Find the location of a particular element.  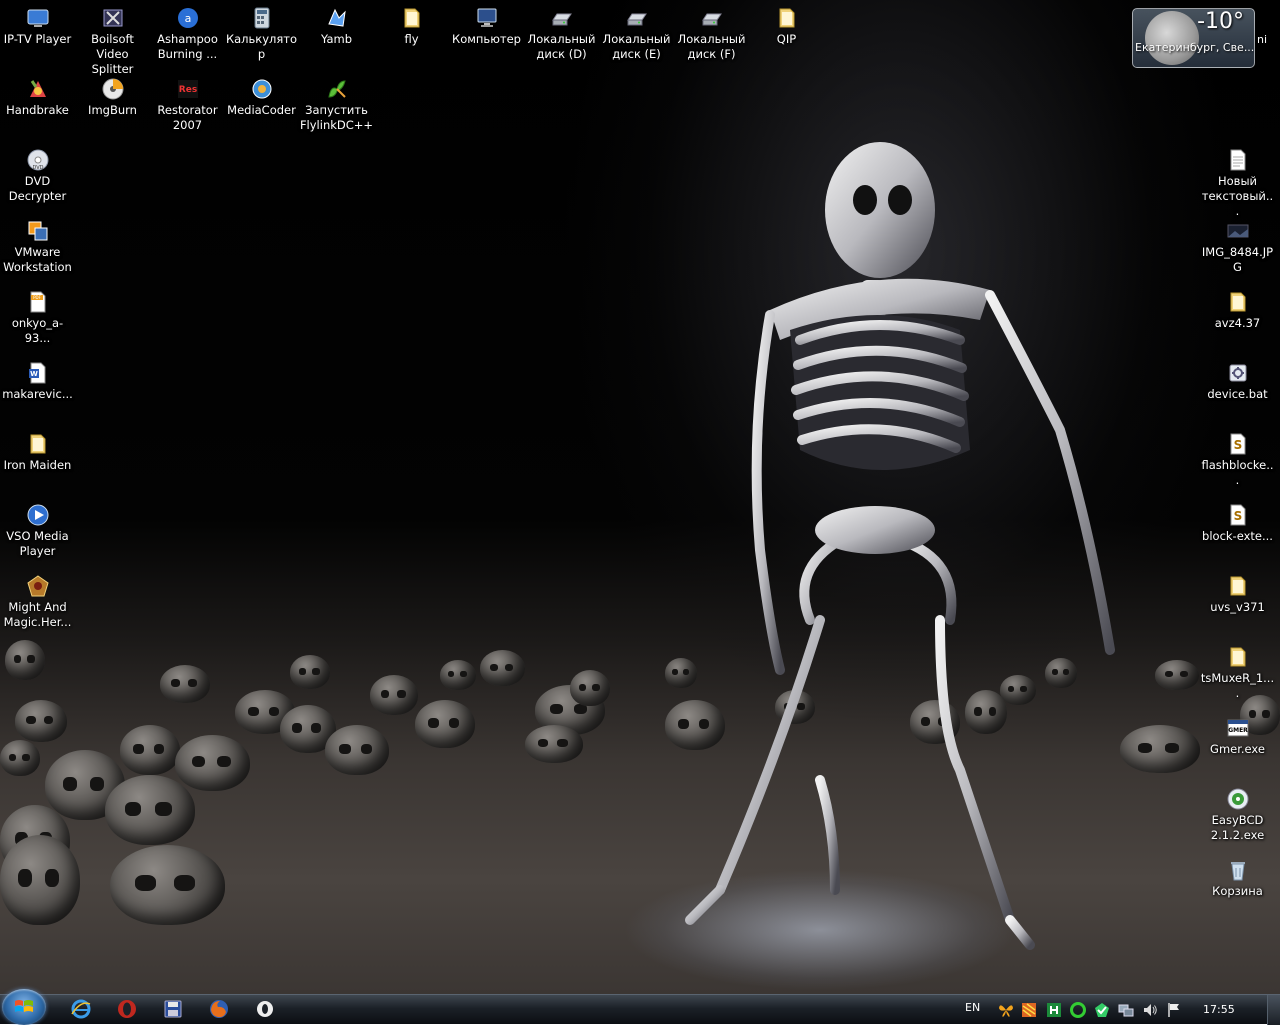

burning-disc-icon: a is located at coordinates (187, 18).